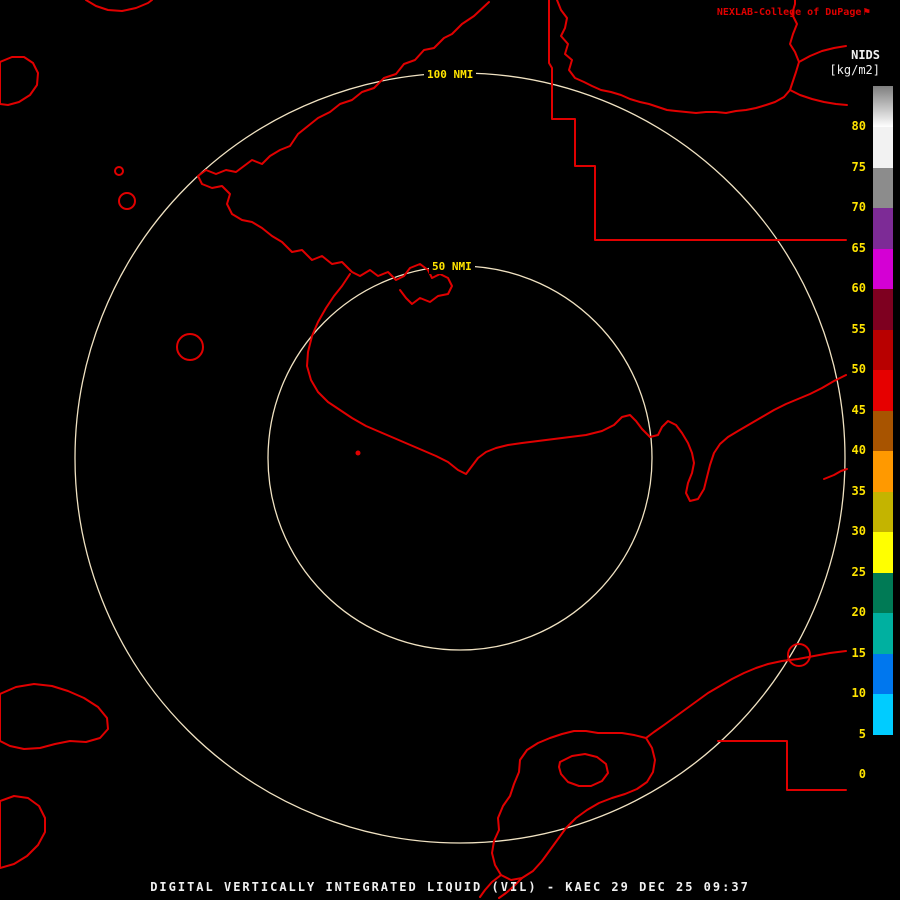 This screenshot has width=900, height=900. Describe the element at coordinates (866, 11) in the screenshot. I see `cod-logo-icon: ⚑` at that location.